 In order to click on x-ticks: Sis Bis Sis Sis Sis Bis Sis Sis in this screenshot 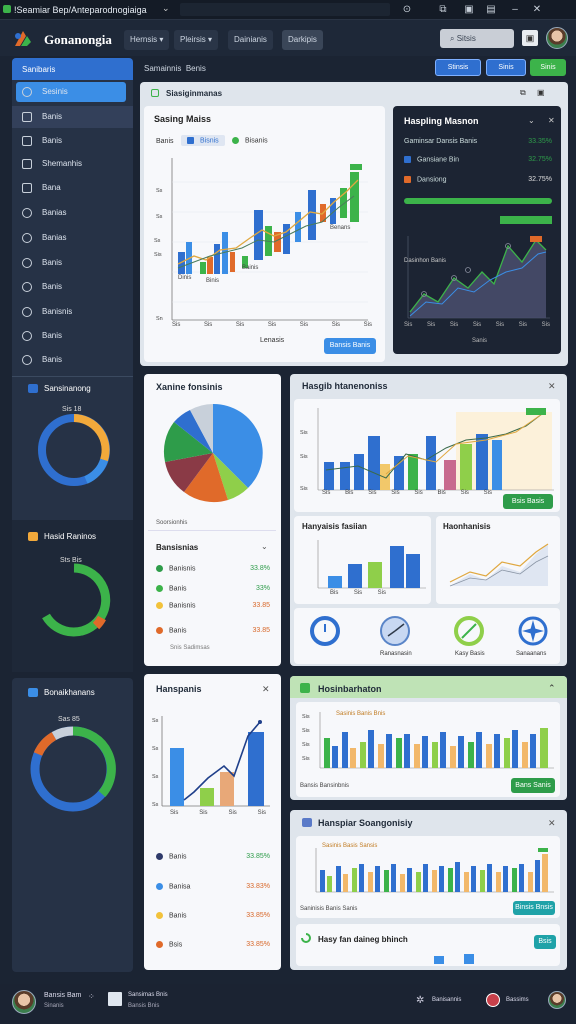, I will do `click(407, 493)`.